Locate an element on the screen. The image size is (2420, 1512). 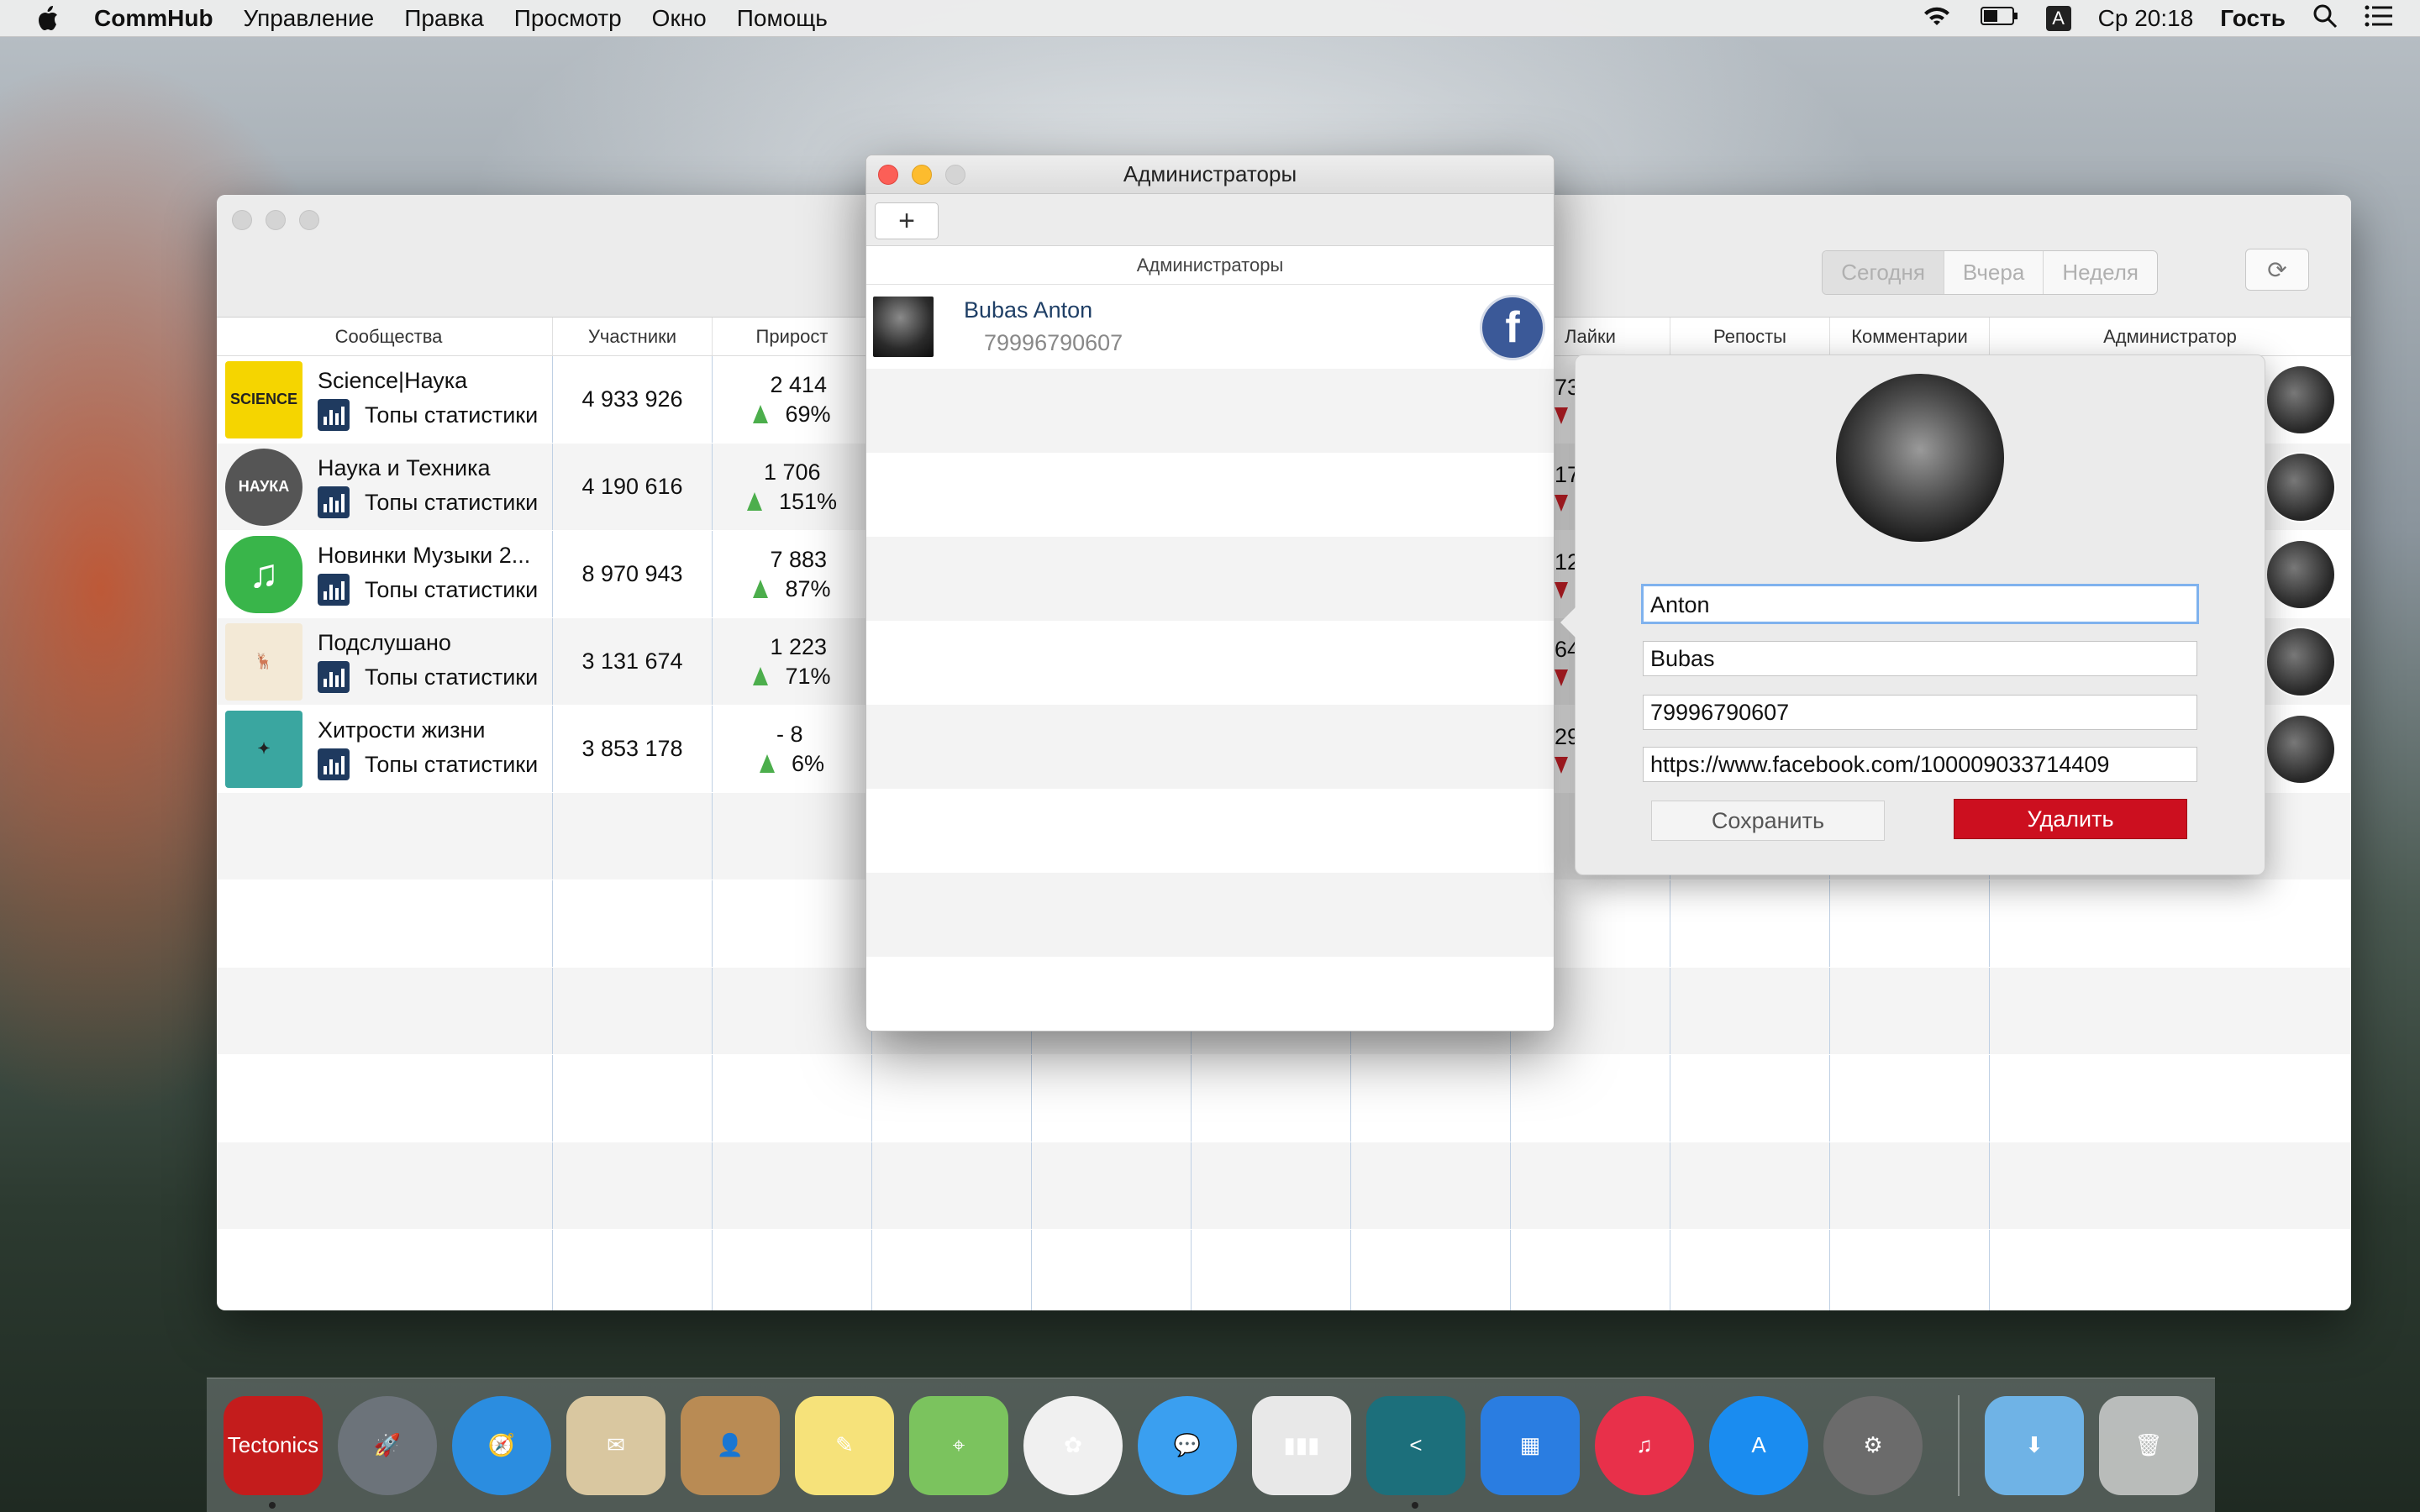
trash-icon: 🗑 is located at coordinates (2148, 1445).